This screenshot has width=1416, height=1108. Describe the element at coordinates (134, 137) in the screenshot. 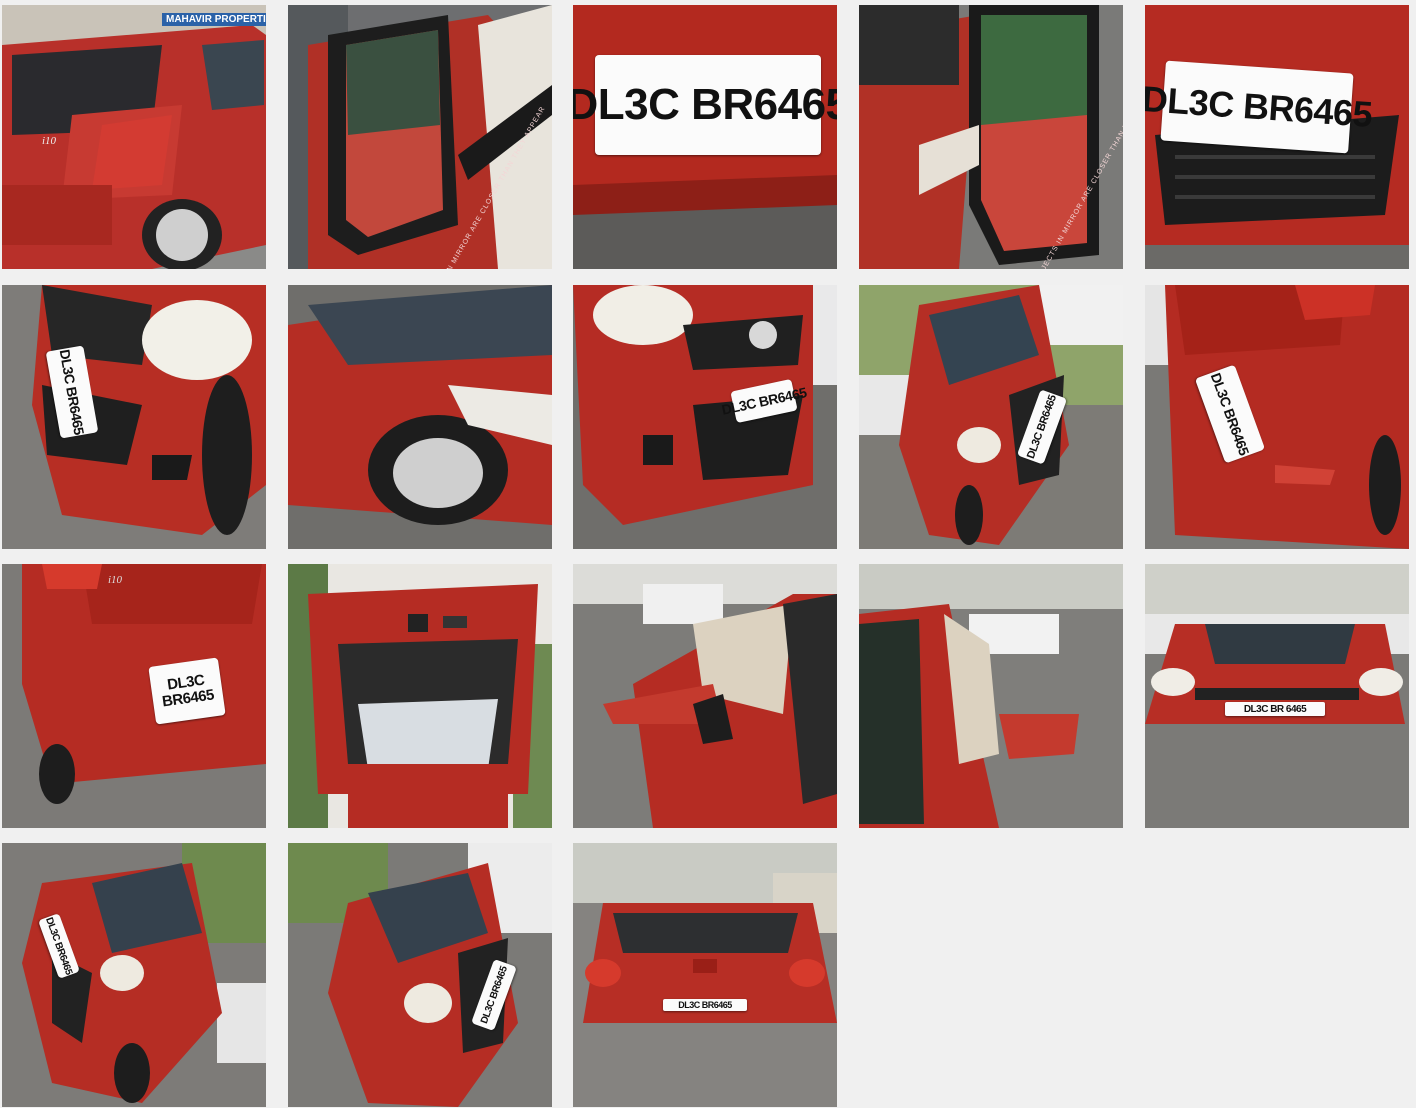

I see `gallery-photo-1: MAHAVIR PROPERTIES i10` at that location.